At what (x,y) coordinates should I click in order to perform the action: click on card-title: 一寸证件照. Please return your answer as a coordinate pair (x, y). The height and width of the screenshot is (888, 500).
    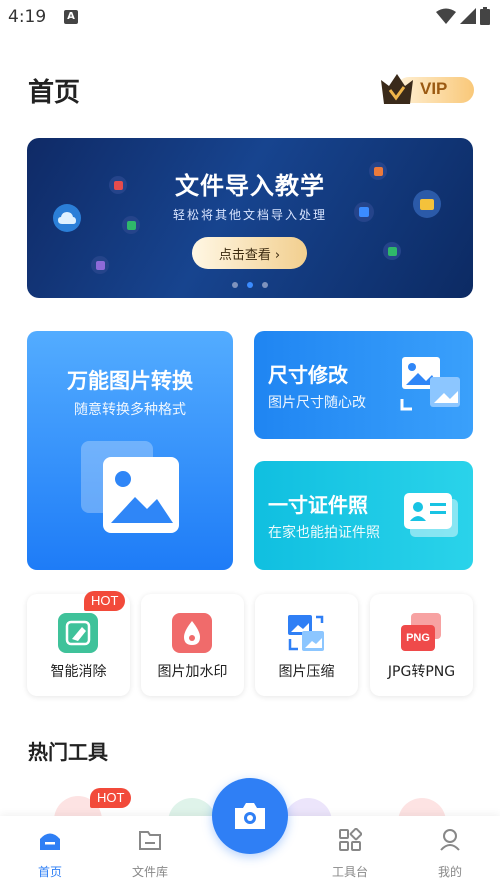
    Looking at the image, I should click on (318, 505).